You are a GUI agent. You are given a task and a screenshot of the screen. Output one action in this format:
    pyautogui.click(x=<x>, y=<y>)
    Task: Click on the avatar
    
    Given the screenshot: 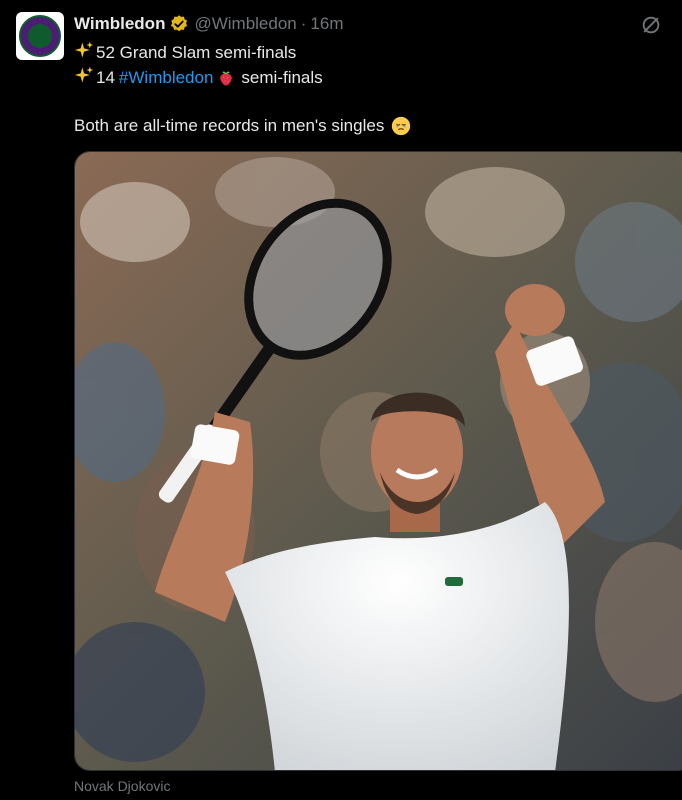 What is the action you would take?
    pyautogui.click(x=40, y=36)
    